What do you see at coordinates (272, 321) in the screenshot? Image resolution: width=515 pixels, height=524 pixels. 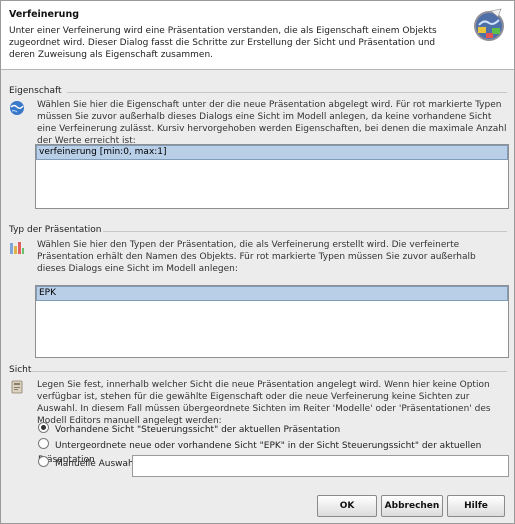 I see `presentation-type-list: EPK` at bounding box center [272, 321].